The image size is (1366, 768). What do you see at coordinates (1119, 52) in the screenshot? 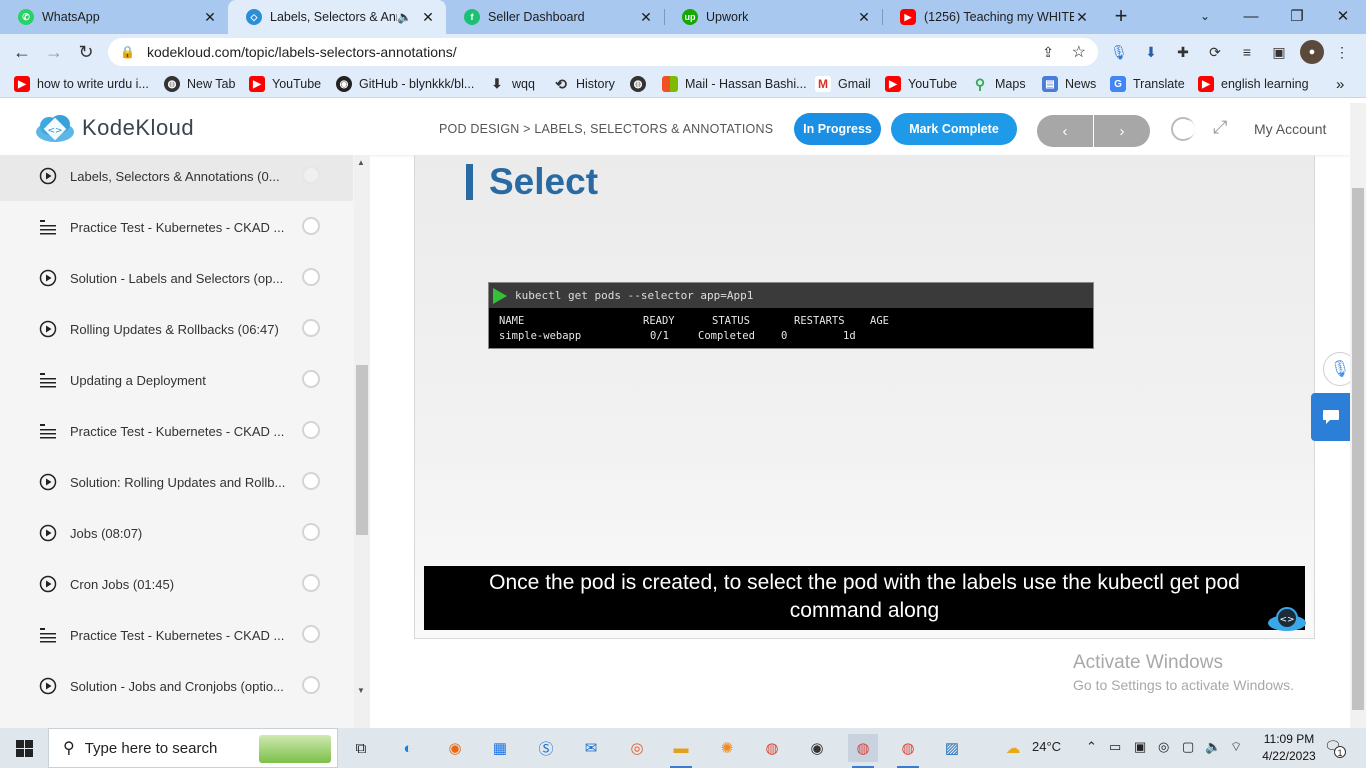
I see `voice-extension-icon: 🎙` at bounding box center [1119, 52].